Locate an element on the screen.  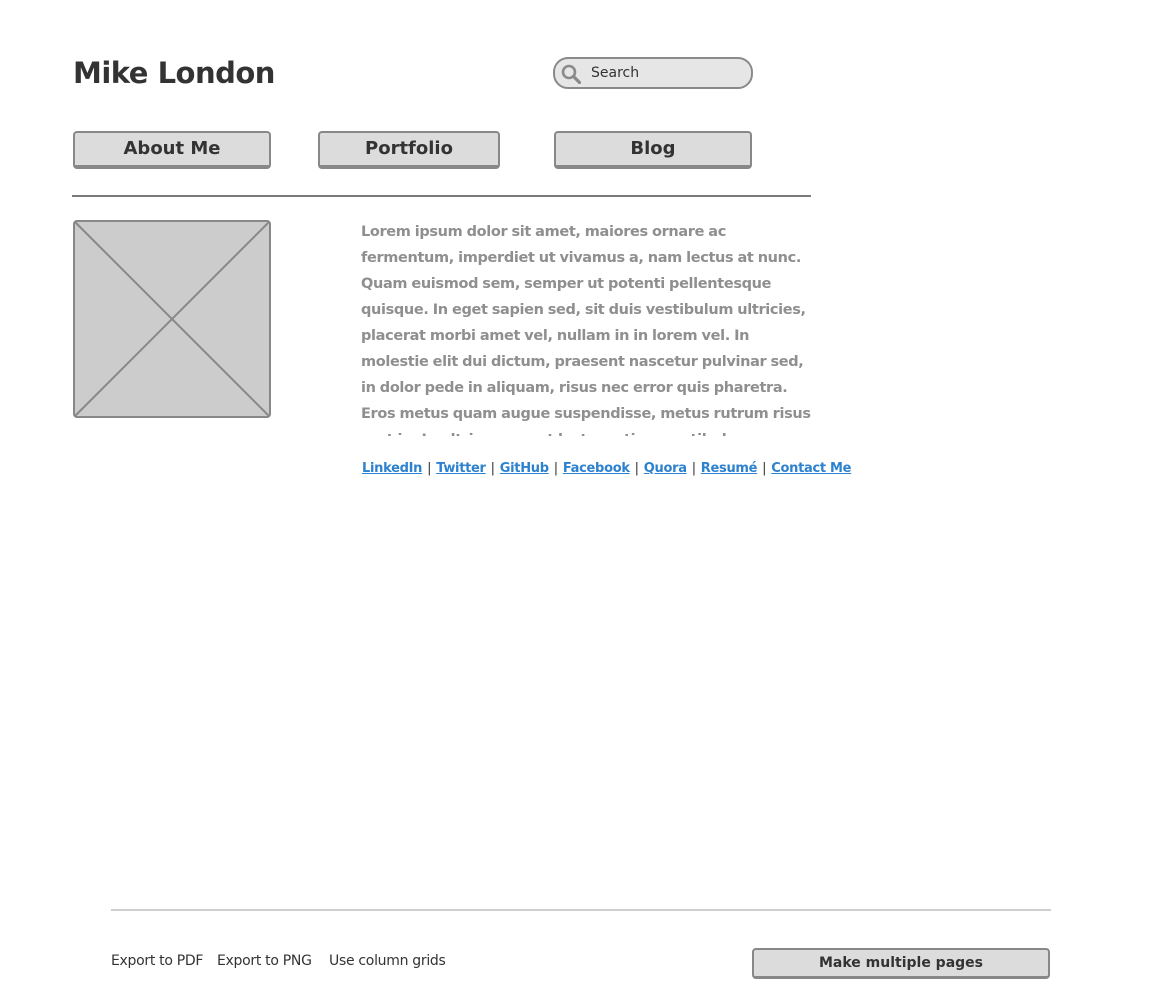
nav-portfolio-button: Portfolio is located at coordinates (409, 150).